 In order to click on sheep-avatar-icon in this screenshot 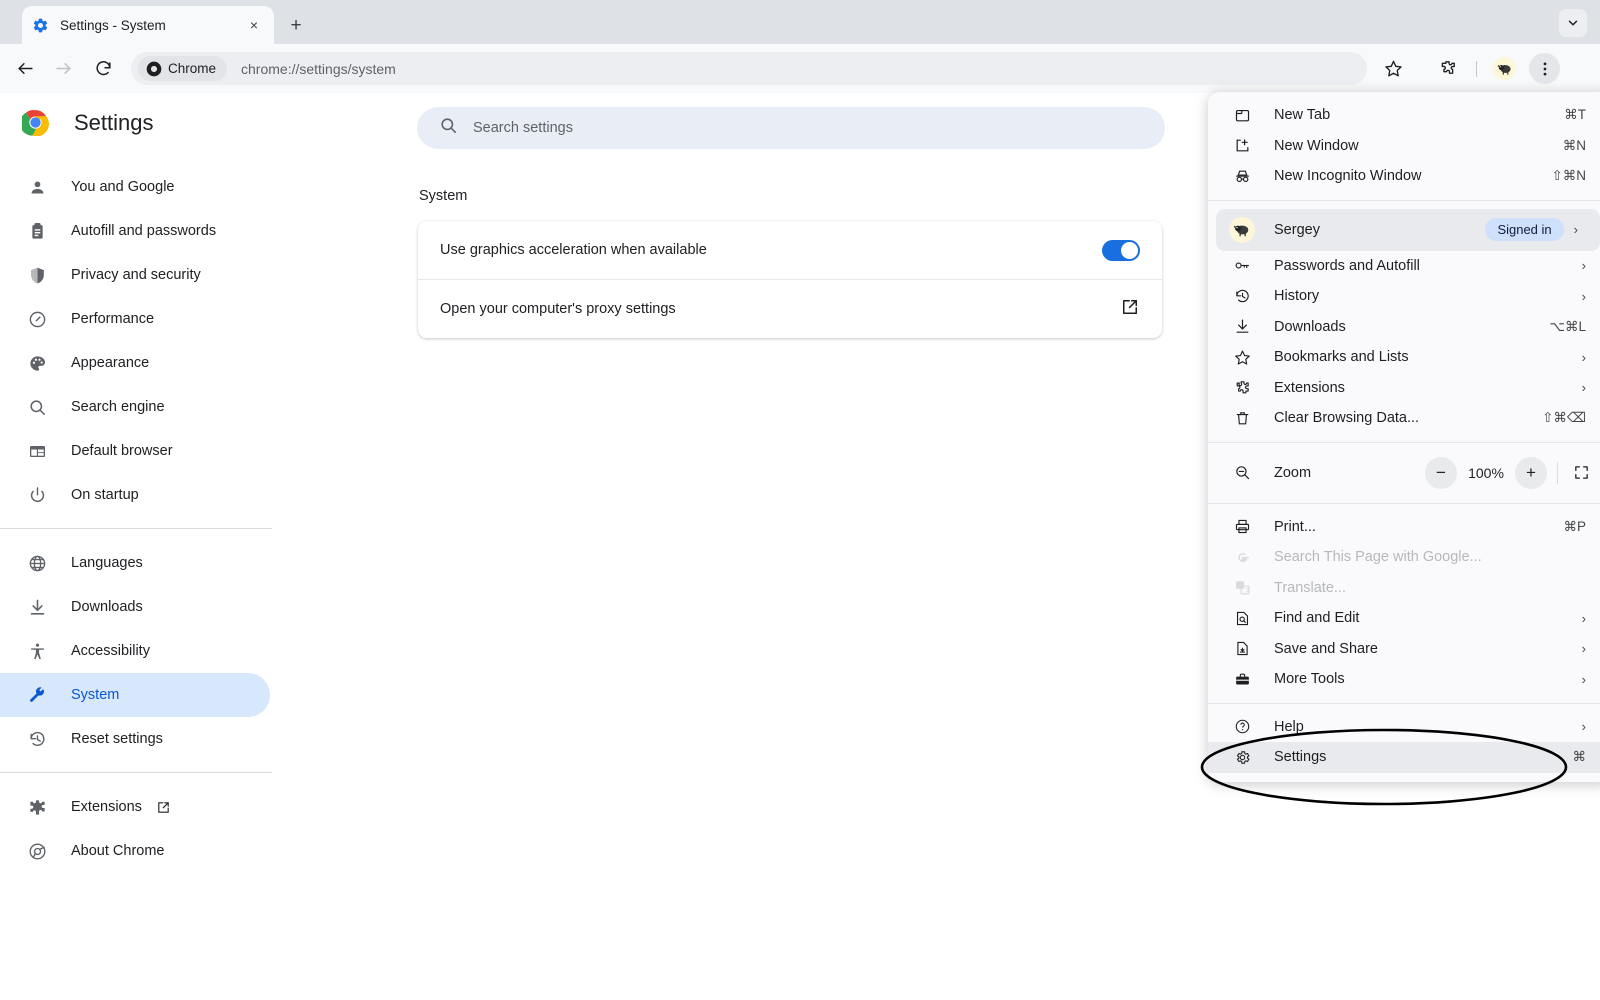, I will do `click(1504, 68)`.